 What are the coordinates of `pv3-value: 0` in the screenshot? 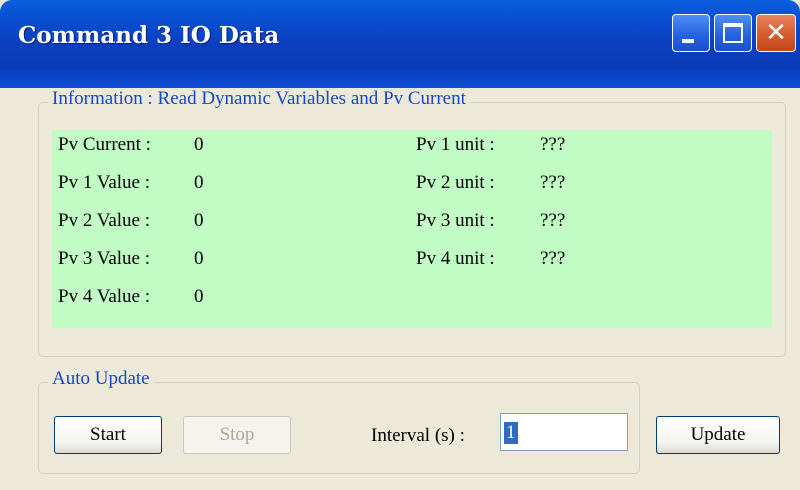 It's located at (199, 258).